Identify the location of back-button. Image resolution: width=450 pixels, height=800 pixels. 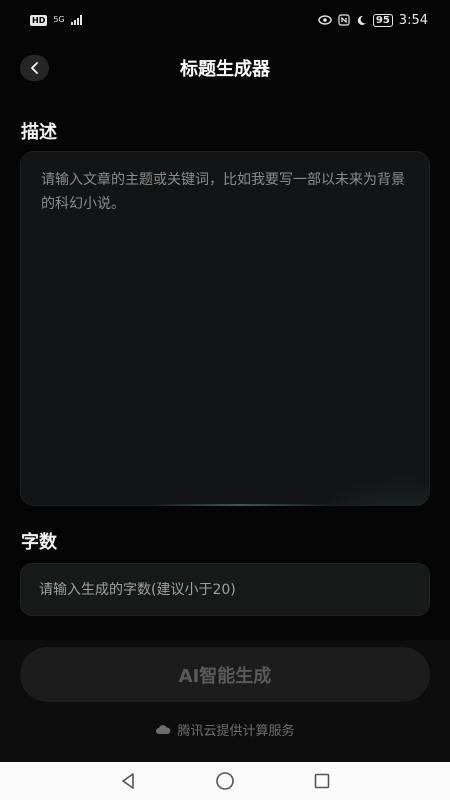
(34, 68).